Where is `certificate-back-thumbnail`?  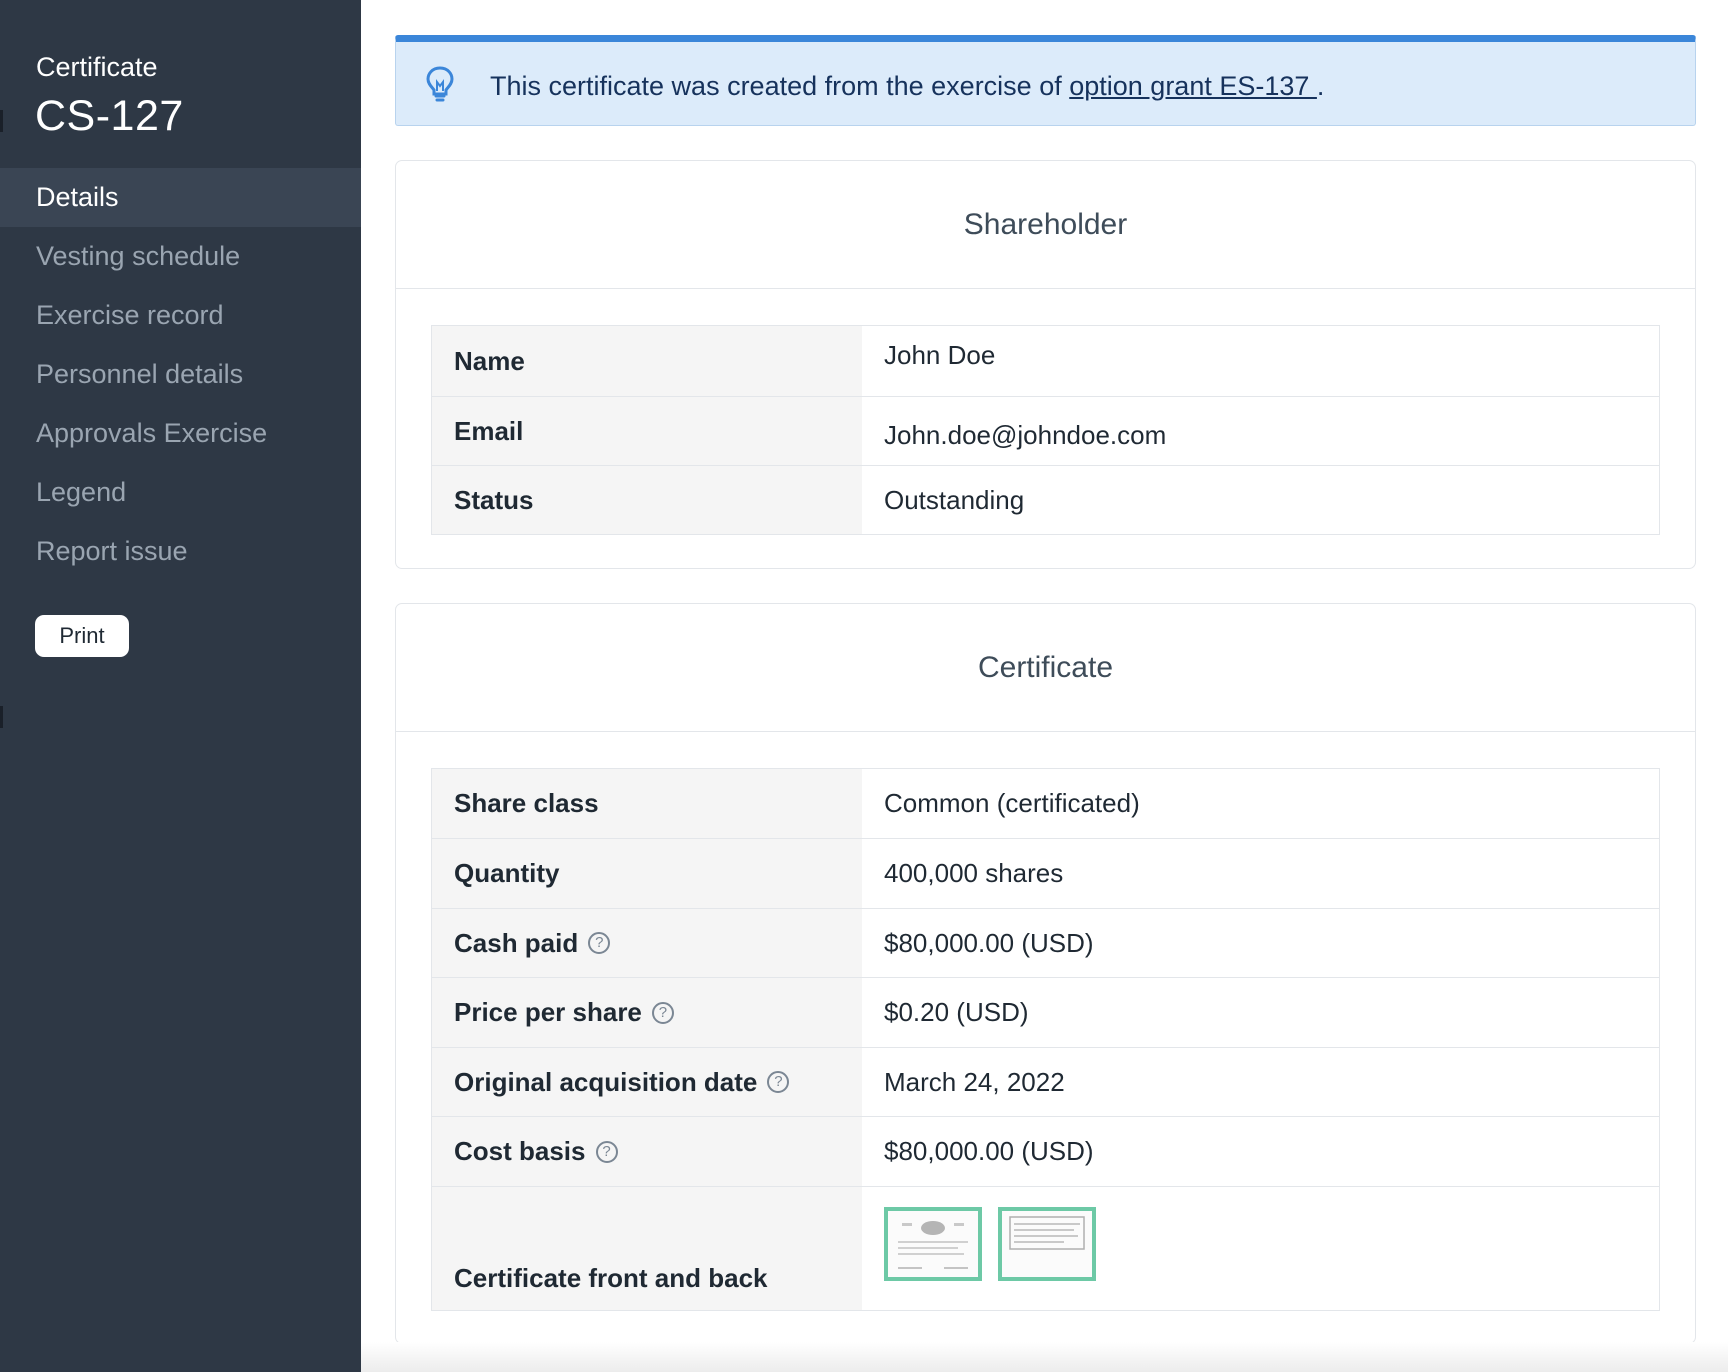 certificate-back-thumbnail is located at coordinates (1047, 1244).